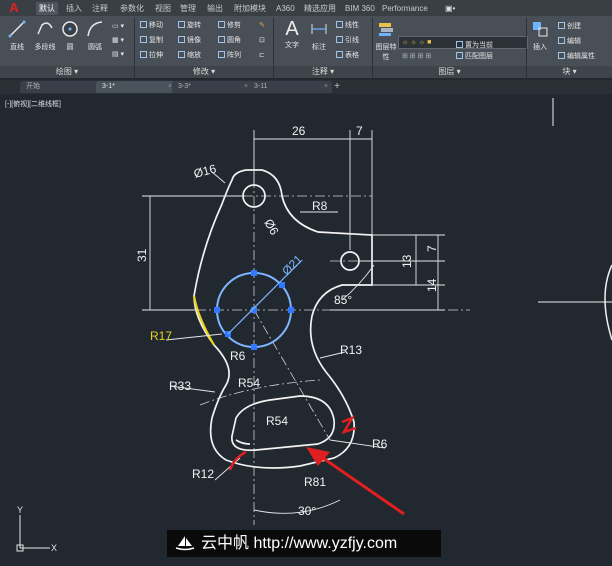  I want to click on dim-r8: R8, so click(320, 206).